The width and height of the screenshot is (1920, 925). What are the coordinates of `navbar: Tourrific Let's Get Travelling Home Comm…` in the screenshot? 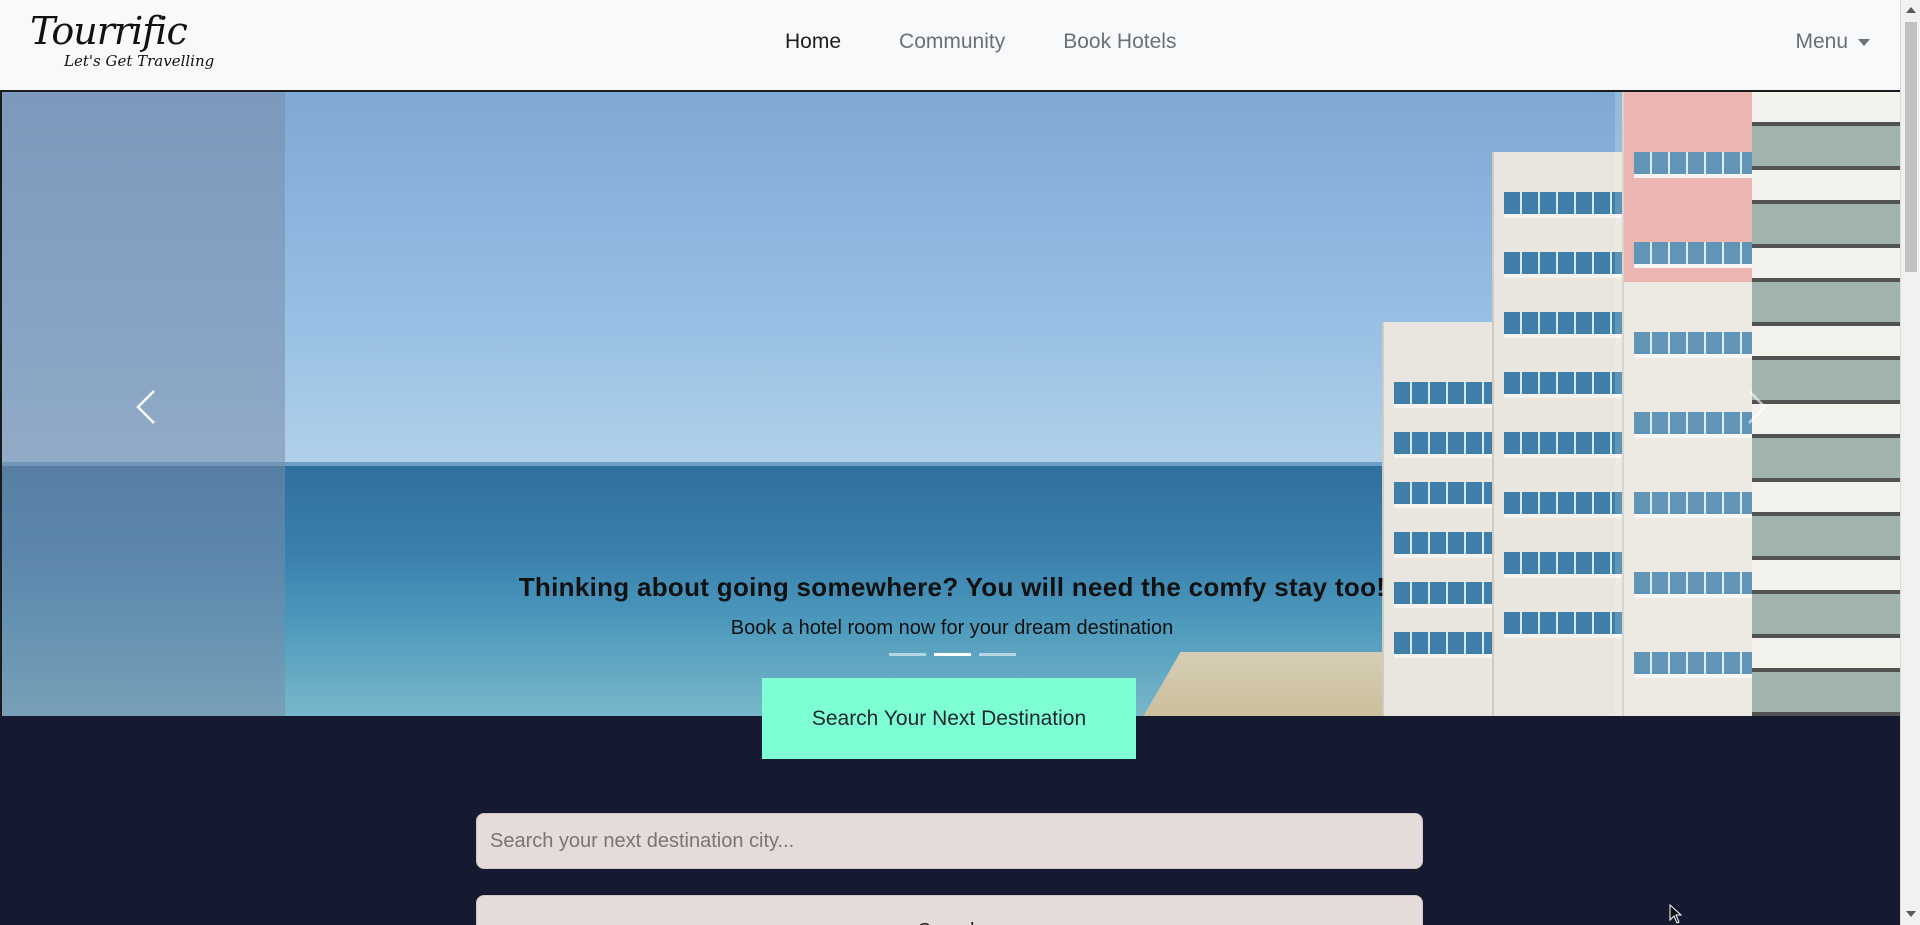 It's located at (950, 46).